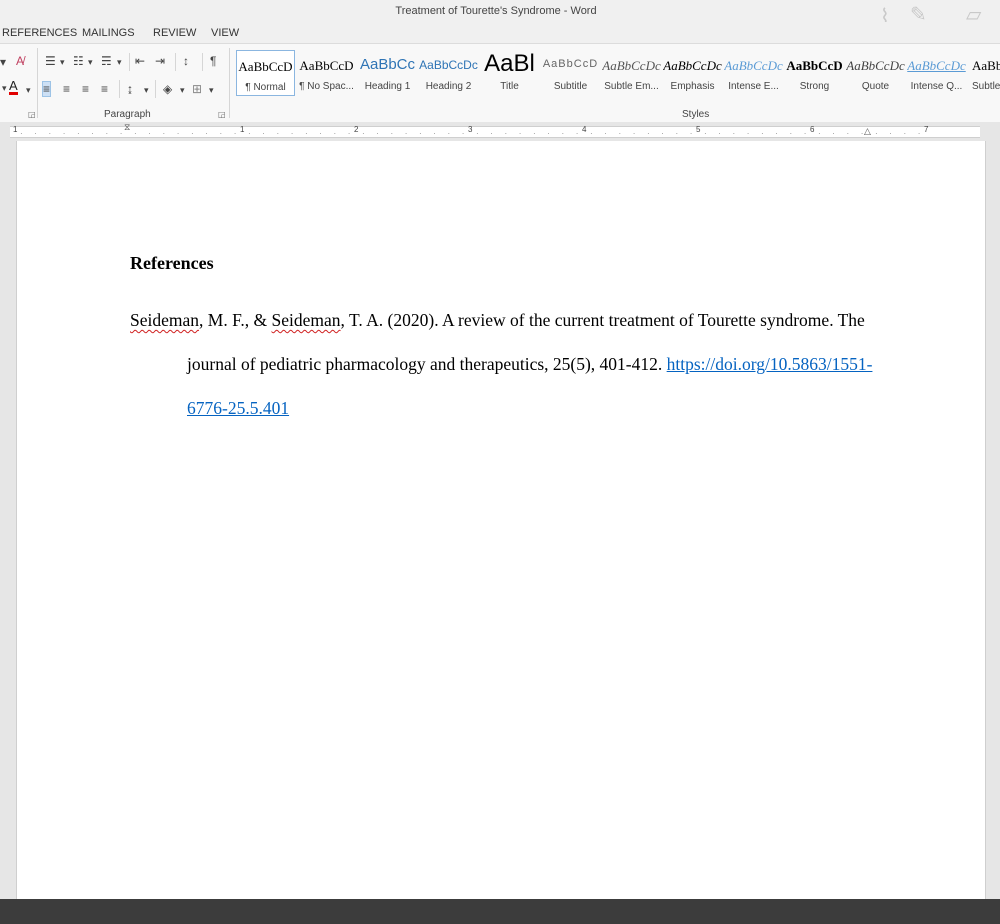  I want to click on font-color-icon: A, so click(13, 87).